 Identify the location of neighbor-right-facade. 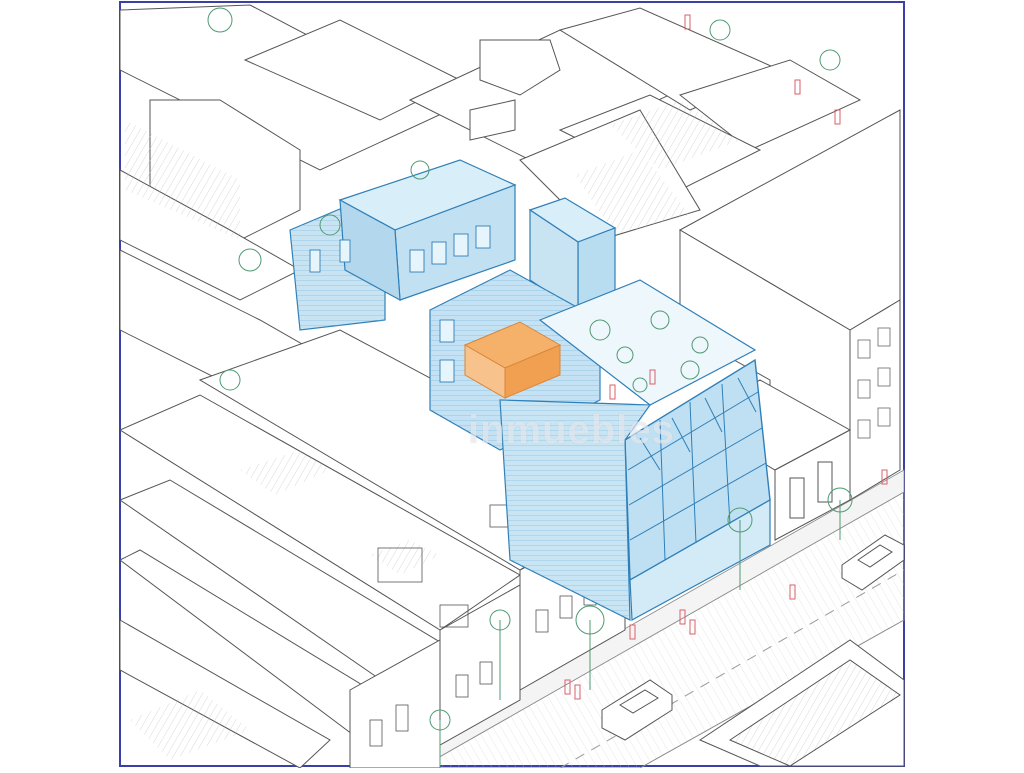
(875, 400).